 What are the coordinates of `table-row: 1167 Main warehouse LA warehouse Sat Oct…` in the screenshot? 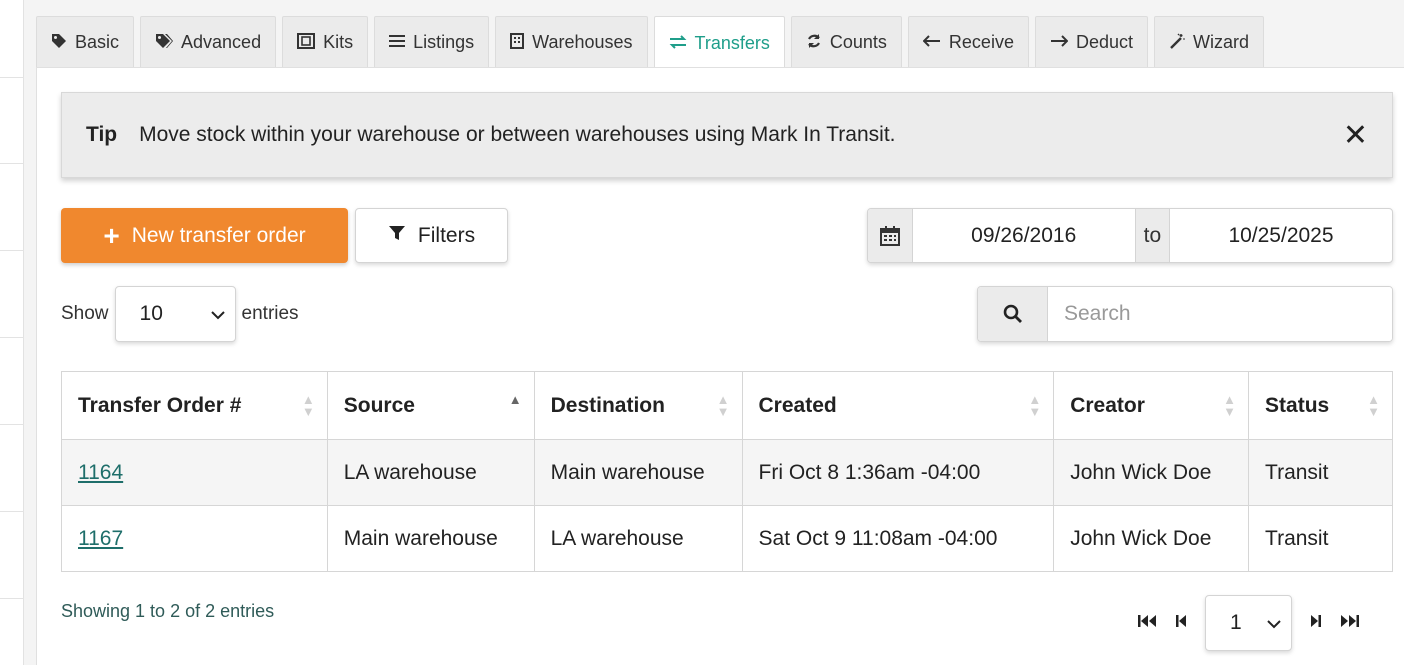 It's located at (727, 538).